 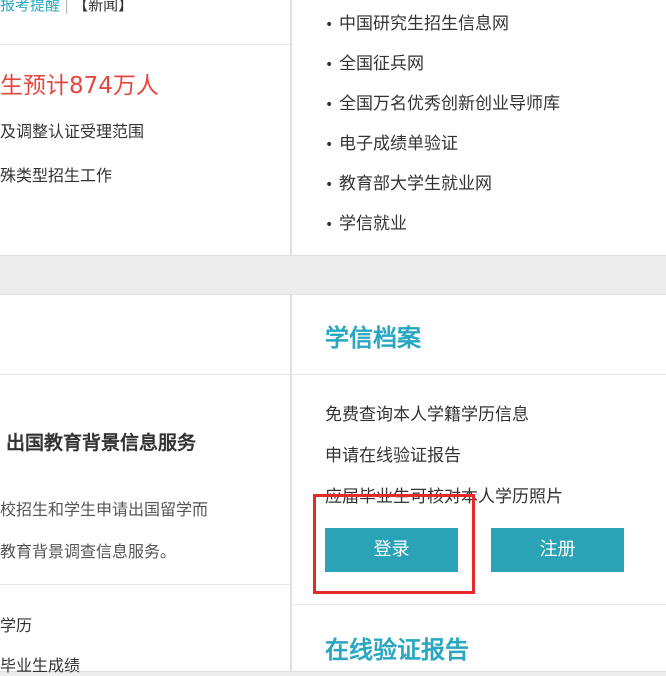 What do you see at coordinates (373, 224) in the screenshot?
I see `link-label: 学信就业` at bounding box center [373, 224].